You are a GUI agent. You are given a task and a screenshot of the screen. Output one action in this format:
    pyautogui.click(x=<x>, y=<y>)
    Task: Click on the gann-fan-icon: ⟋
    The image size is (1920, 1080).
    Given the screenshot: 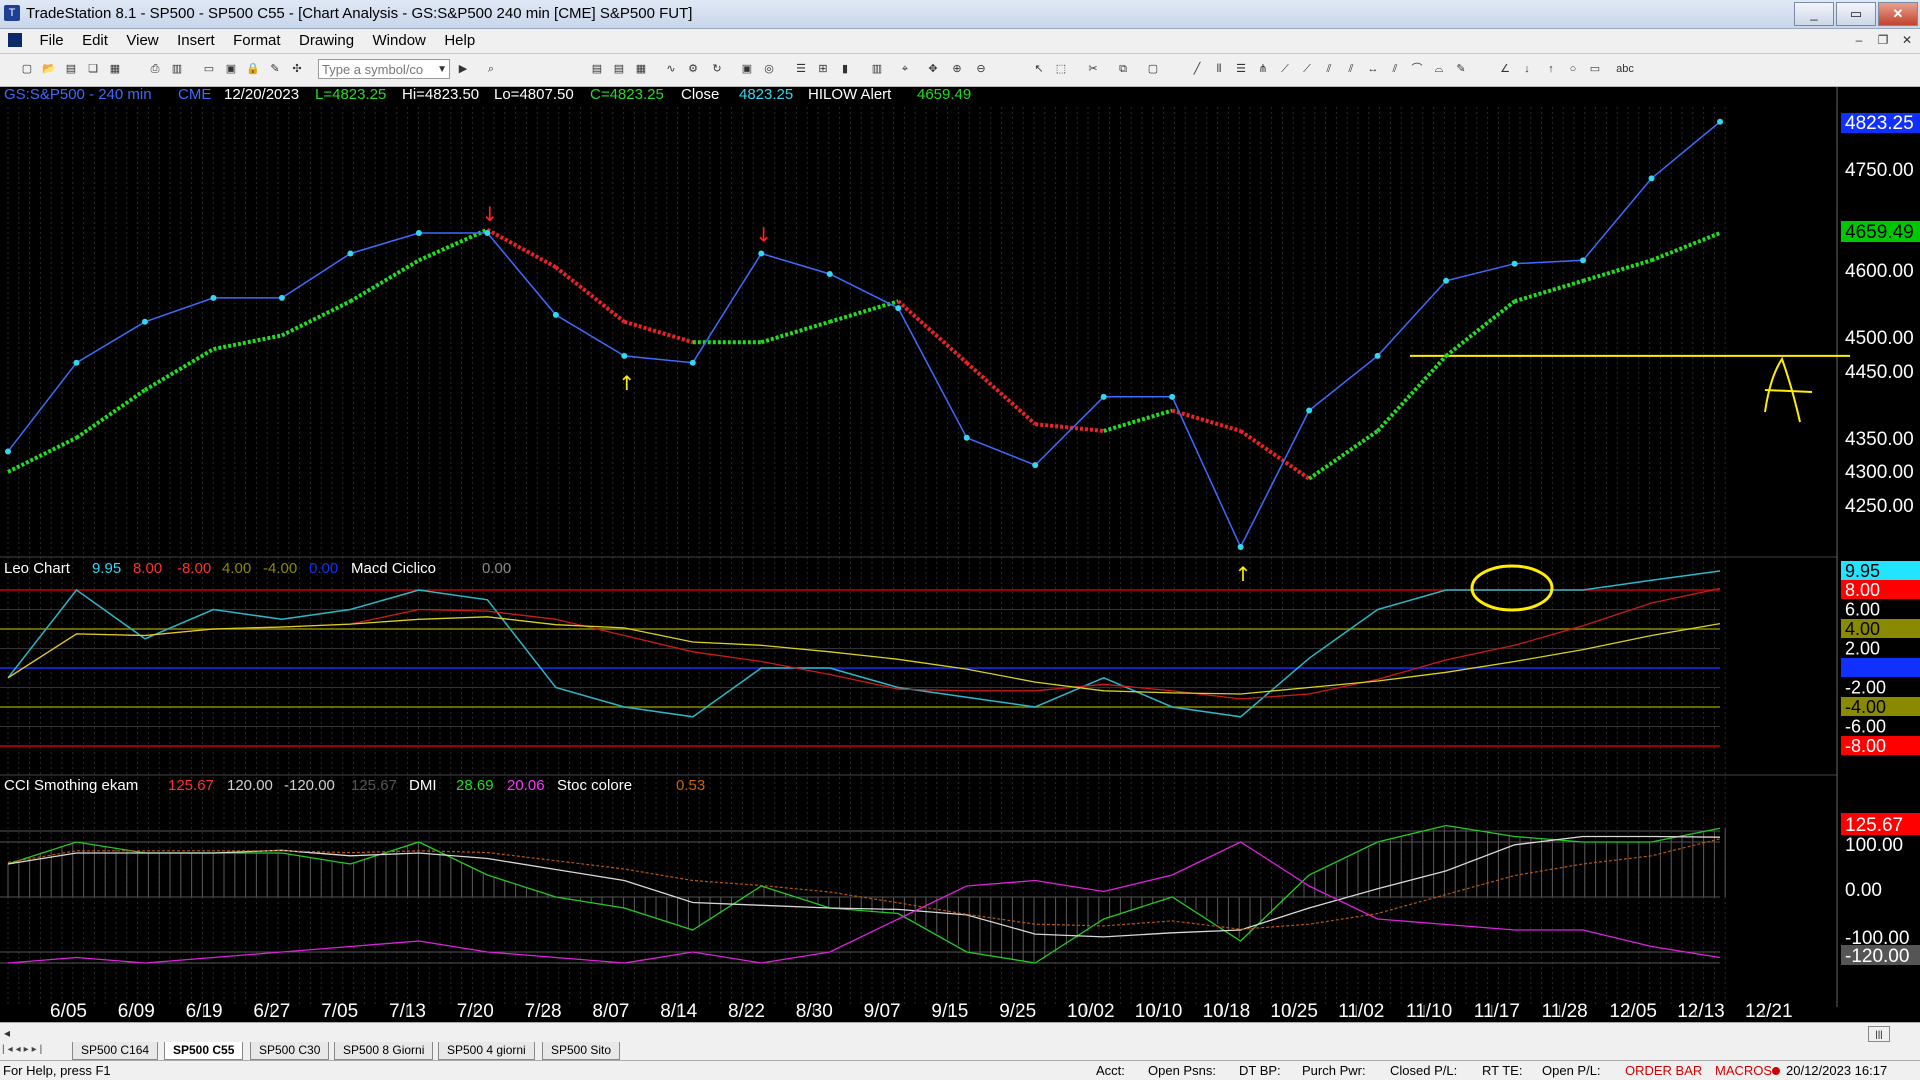 What is the action you would take?
    pyautogui.click(x=1285, y=69)
    